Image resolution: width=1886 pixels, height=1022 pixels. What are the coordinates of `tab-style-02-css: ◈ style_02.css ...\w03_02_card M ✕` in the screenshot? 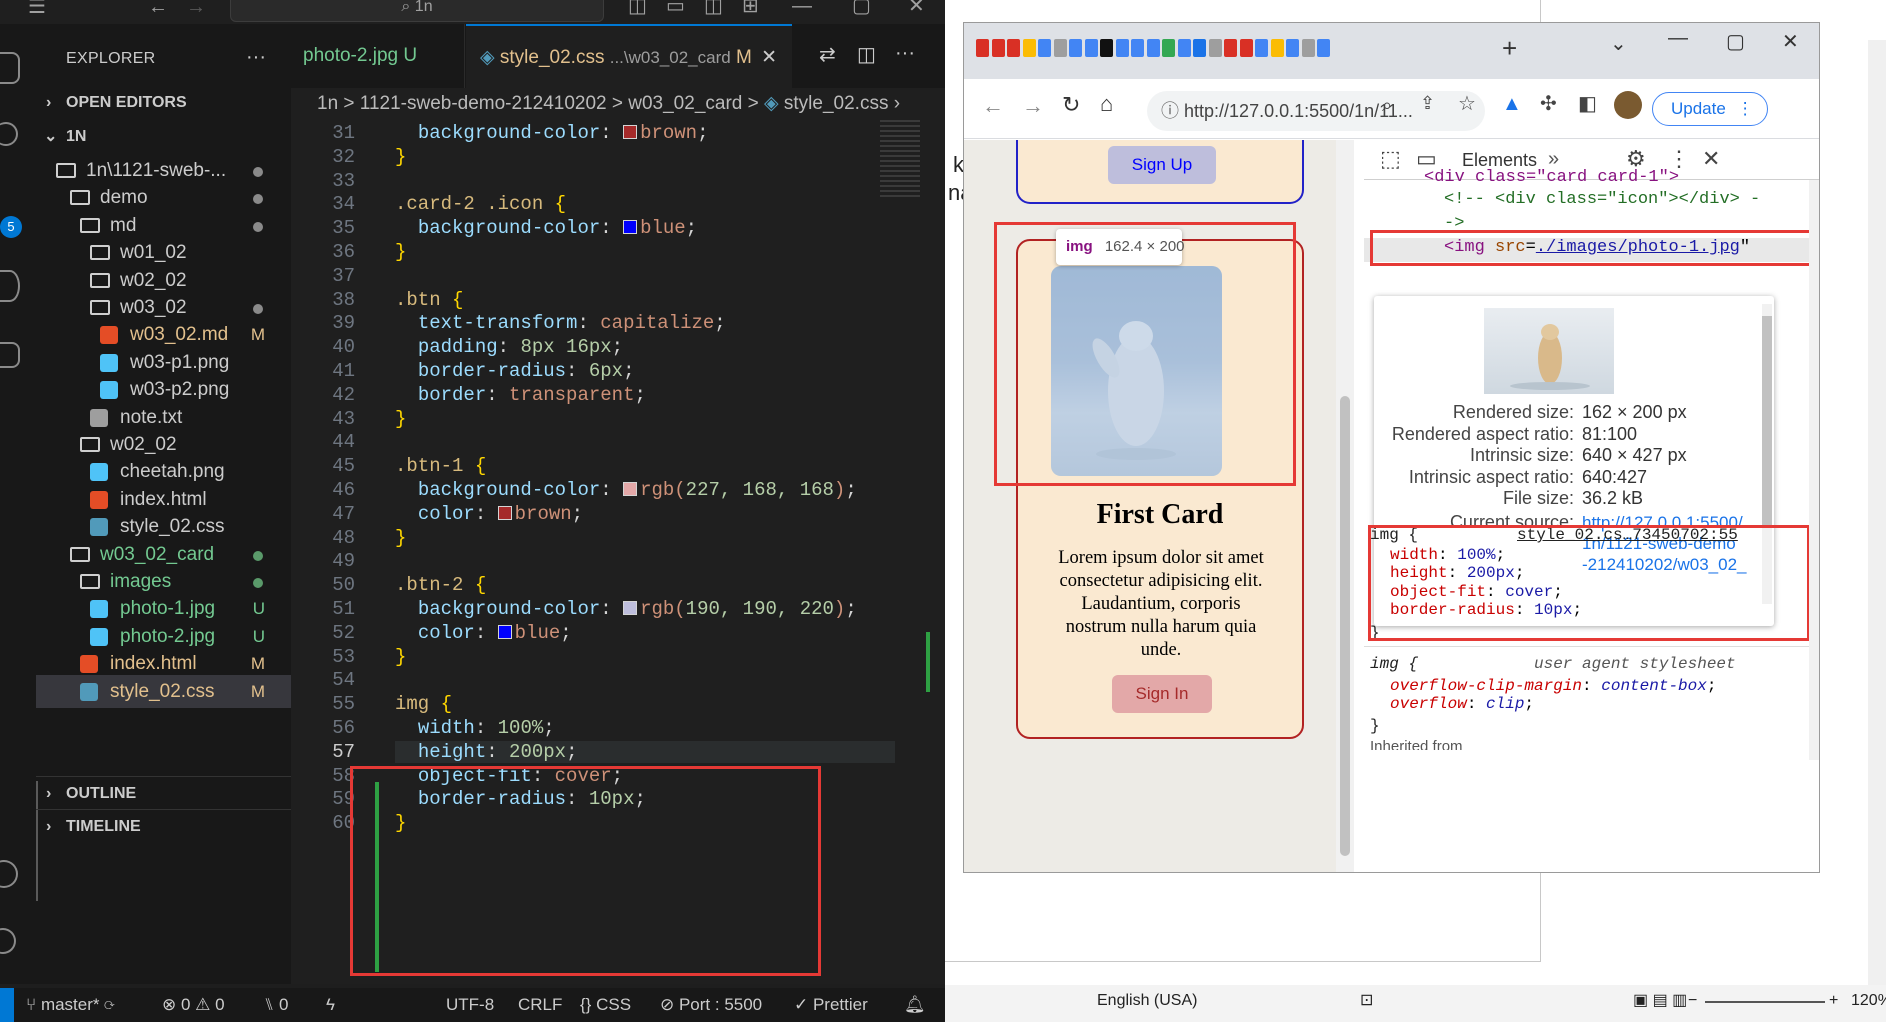 It's located at (629, 56).